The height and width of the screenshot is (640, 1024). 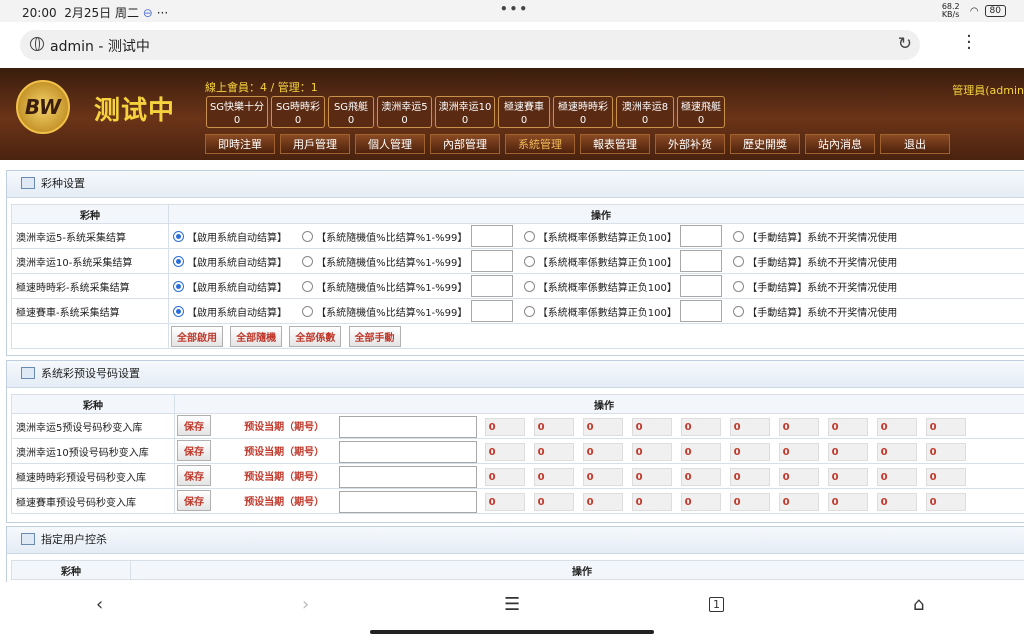 What do you see at coordinates (716, 604) in the screenshot?
I see `tabs-icon: 1` at bounding box center [716, 604].